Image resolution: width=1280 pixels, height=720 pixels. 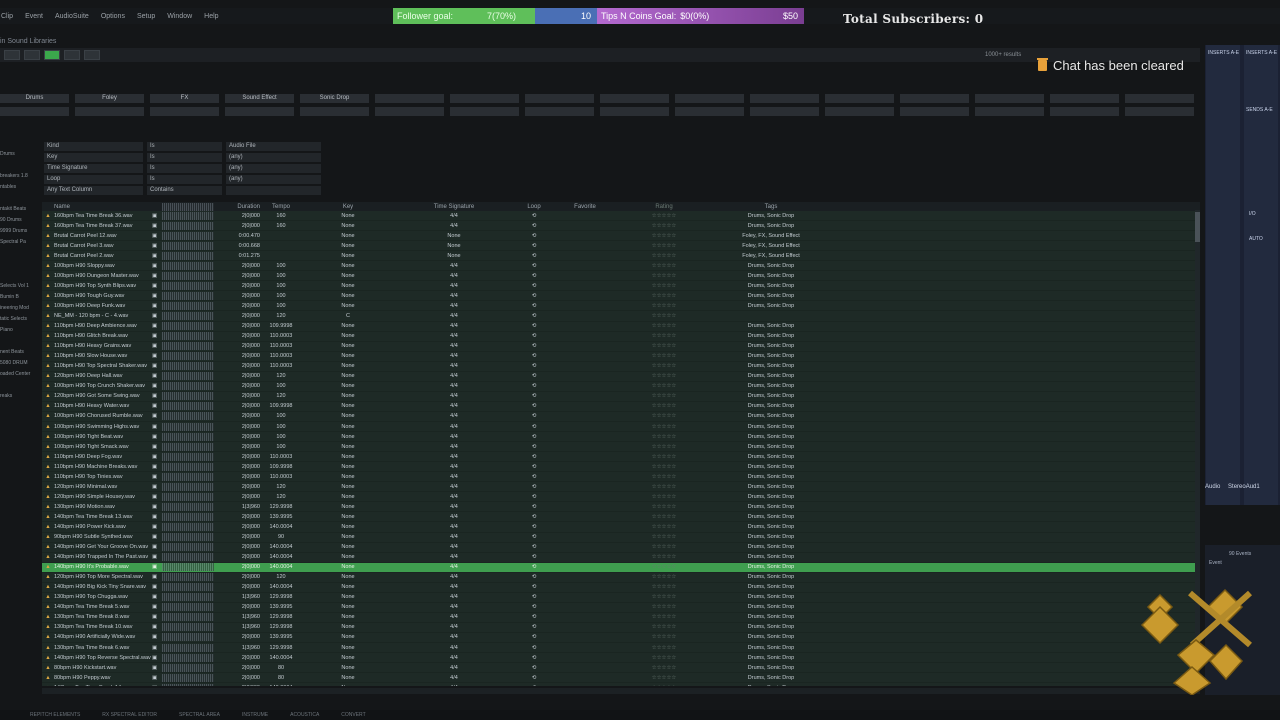 I want to click on location-item: ntakit Beats, so click(x=20, y=211).